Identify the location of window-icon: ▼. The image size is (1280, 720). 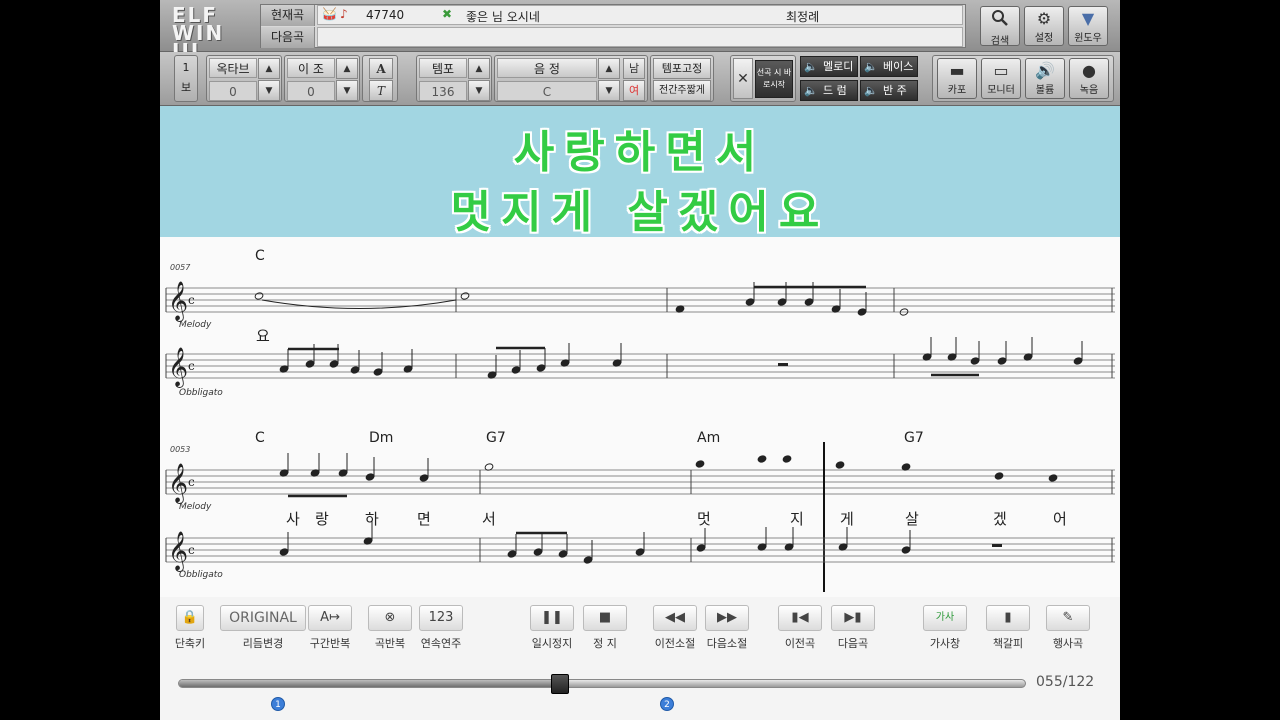
(1088, 18).